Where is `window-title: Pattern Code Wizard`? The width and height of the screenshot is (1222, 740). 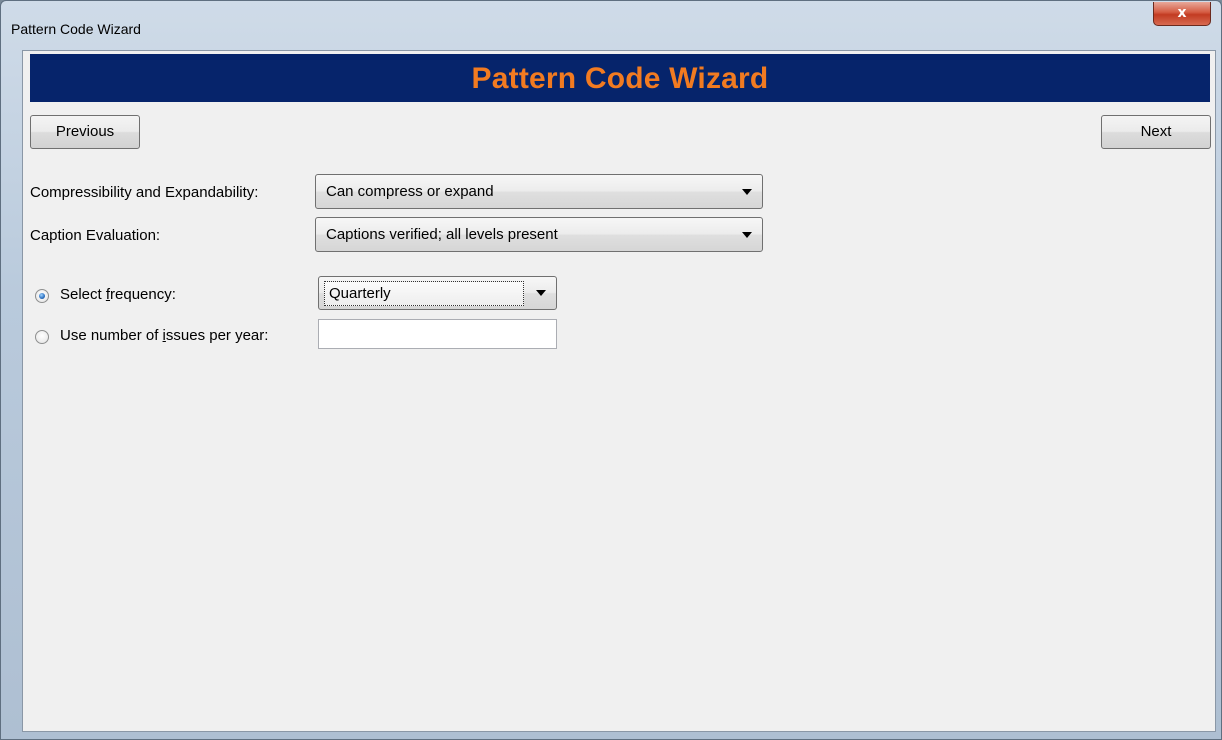 window-title: Pattern Code Wizard is located at coordinates (76, 29).